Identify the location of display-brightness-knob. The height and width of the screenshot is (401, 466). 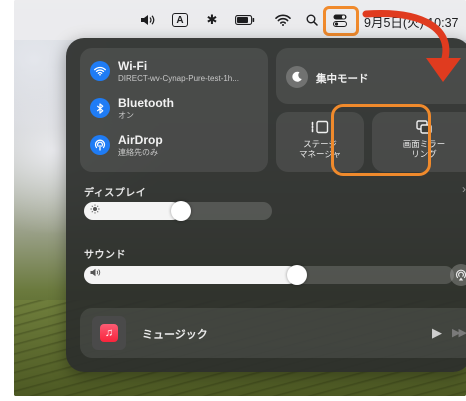
(181, 211).